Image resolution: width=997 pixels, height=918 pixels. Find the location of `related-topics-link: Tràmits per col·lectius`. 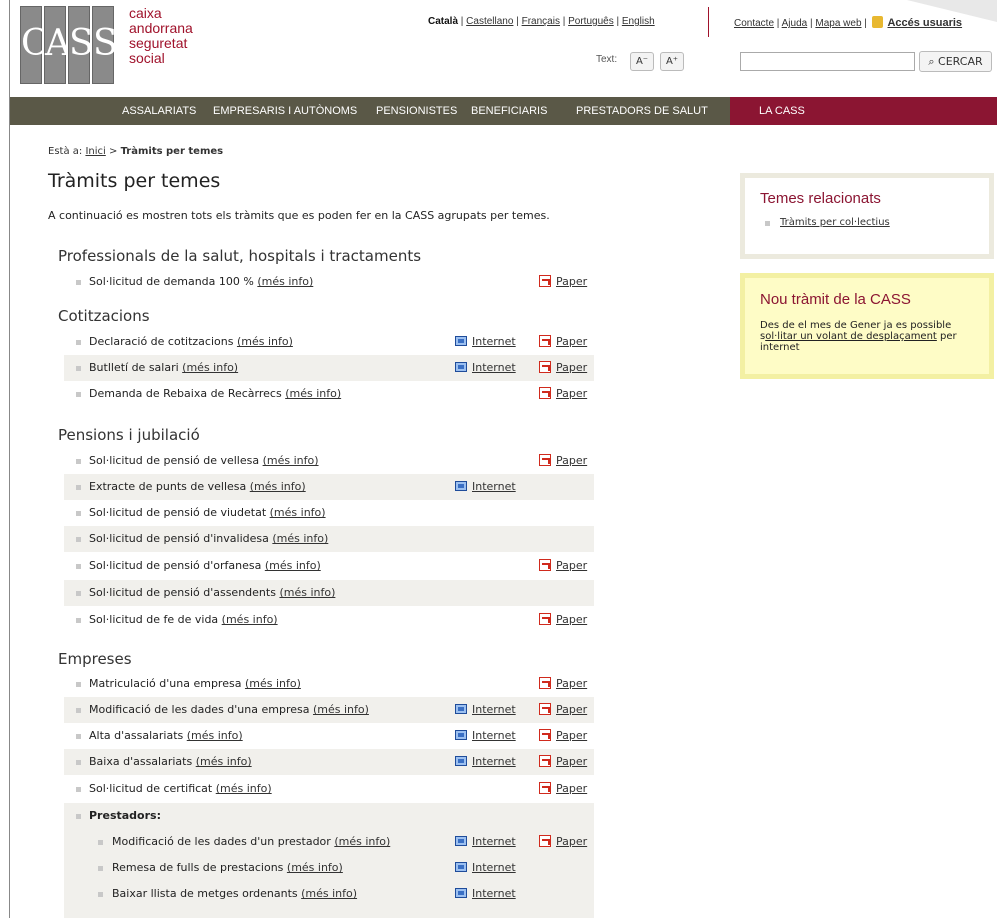

related-topics-link: Tràmits per col·lectius is located at coordinates (835, 222).